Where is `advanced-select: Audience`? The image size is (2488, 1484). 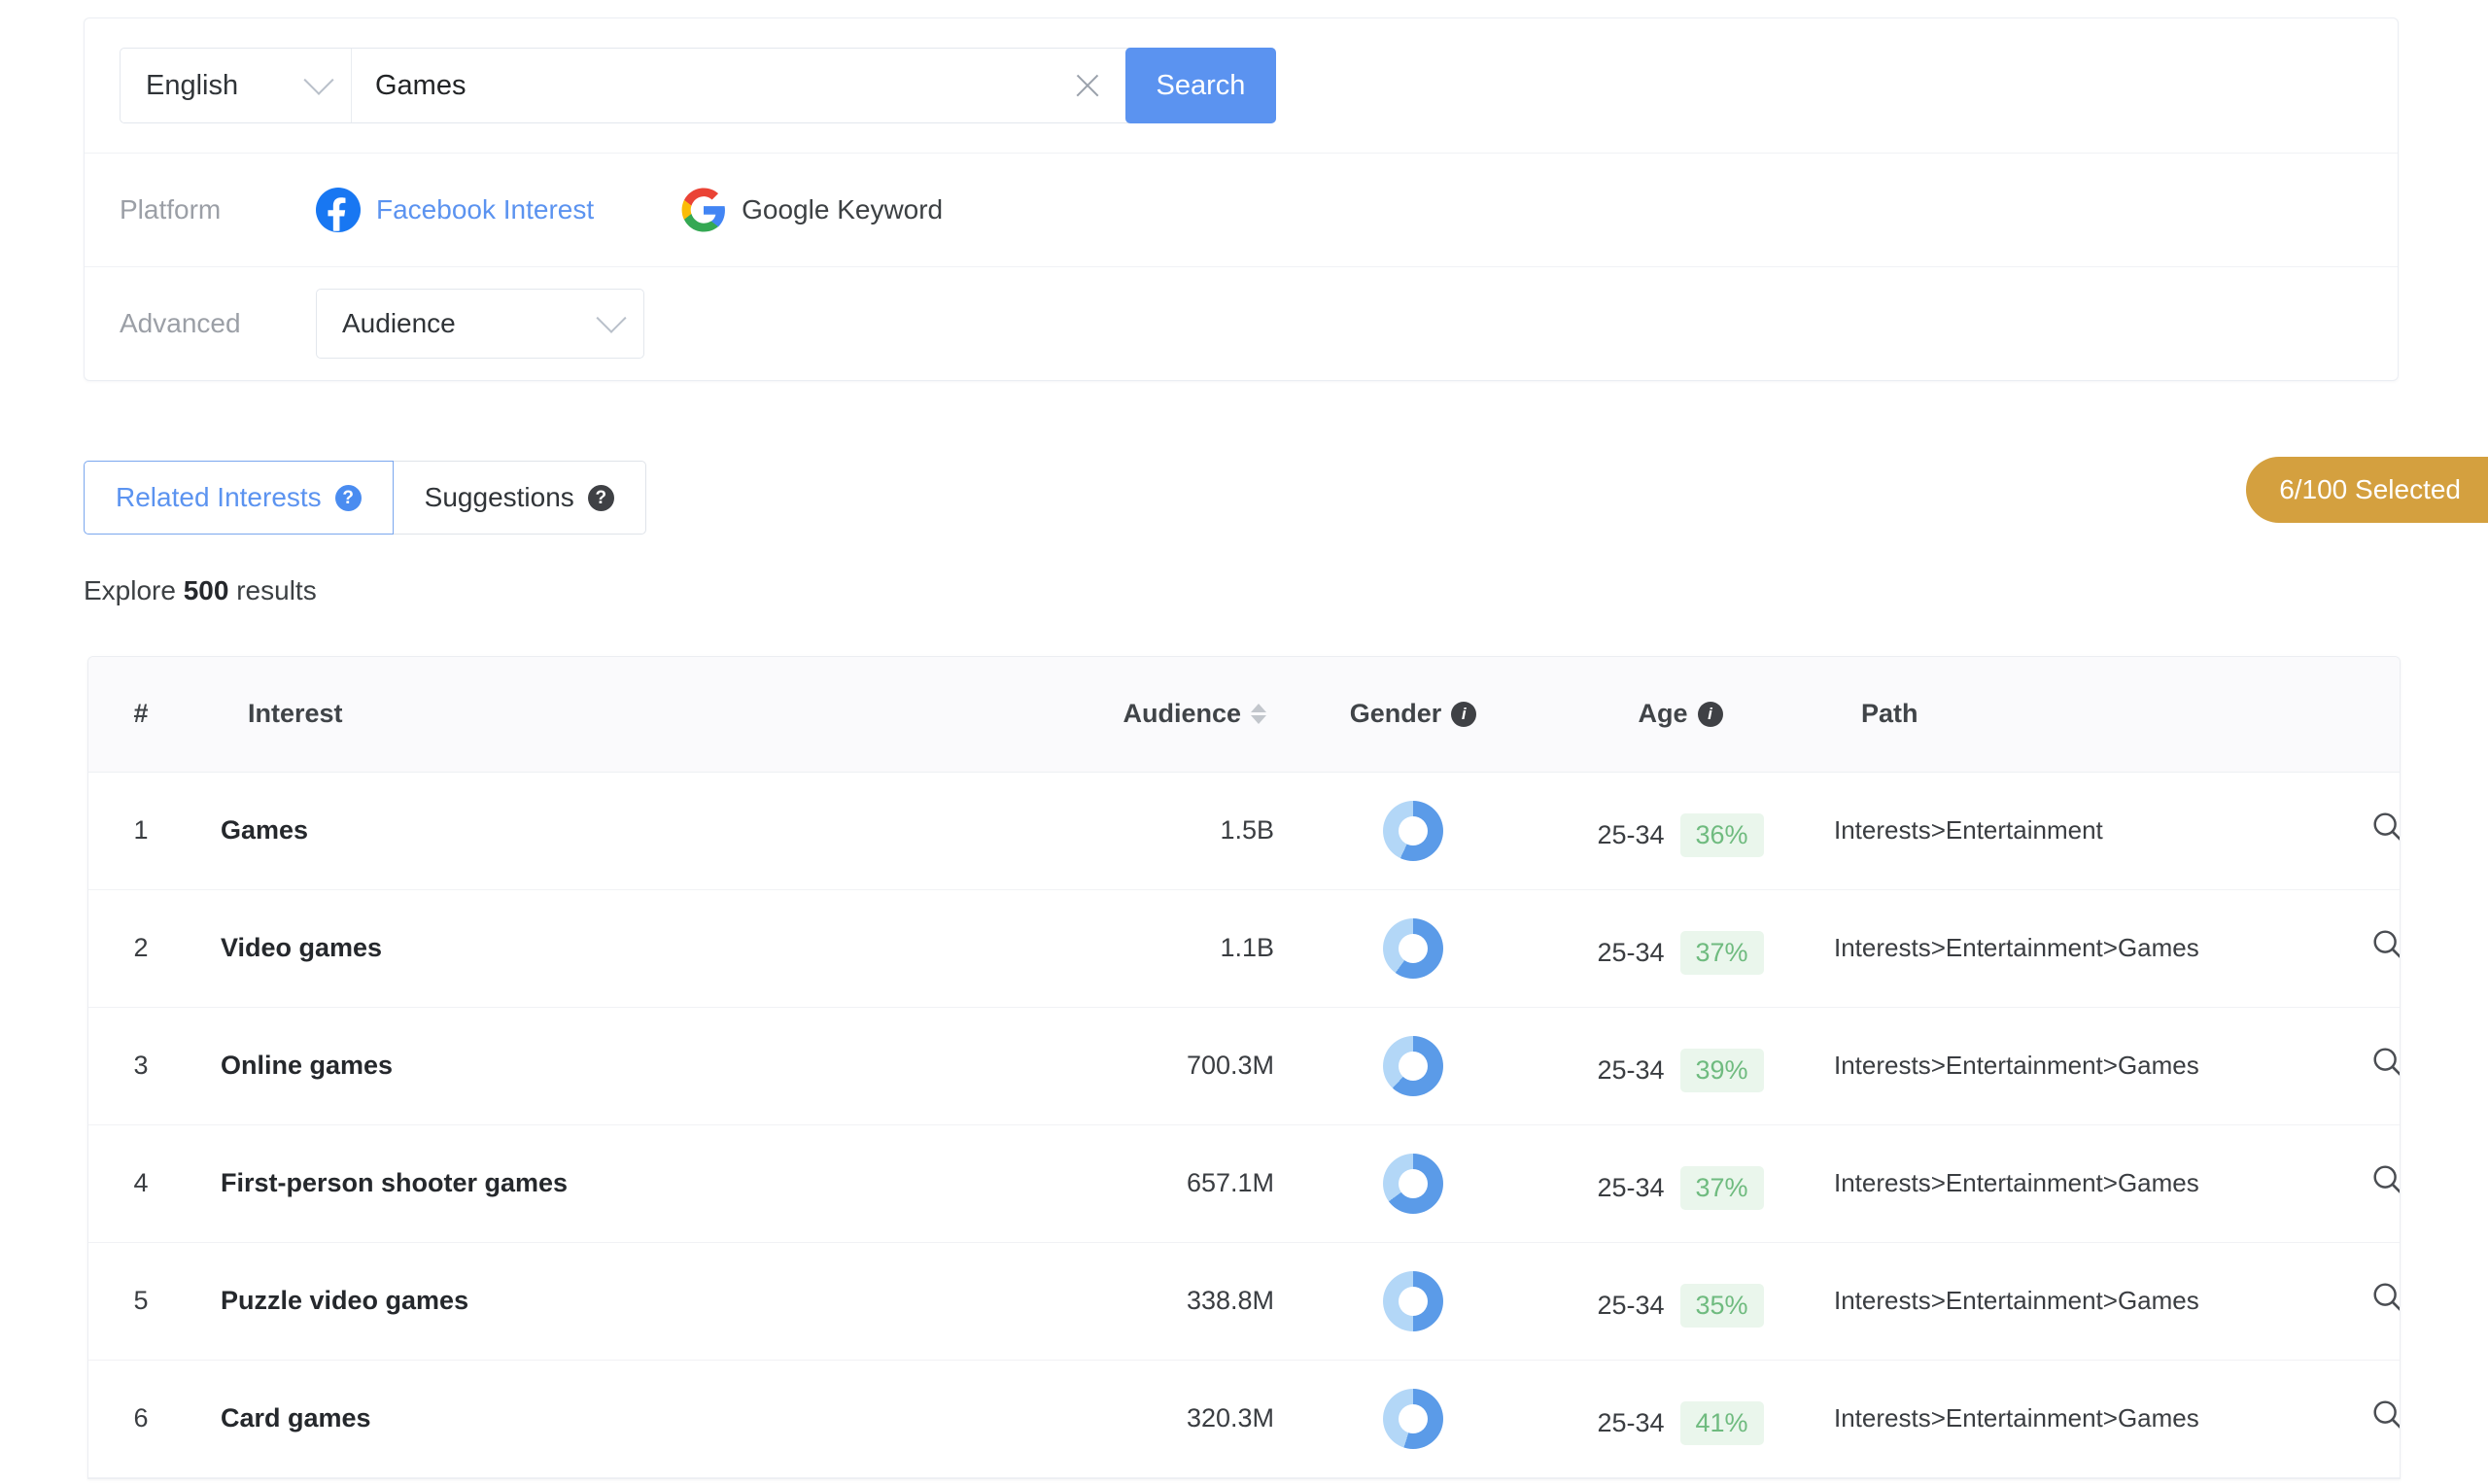 advanced-select: Audience is located at coordinates (480, 324).